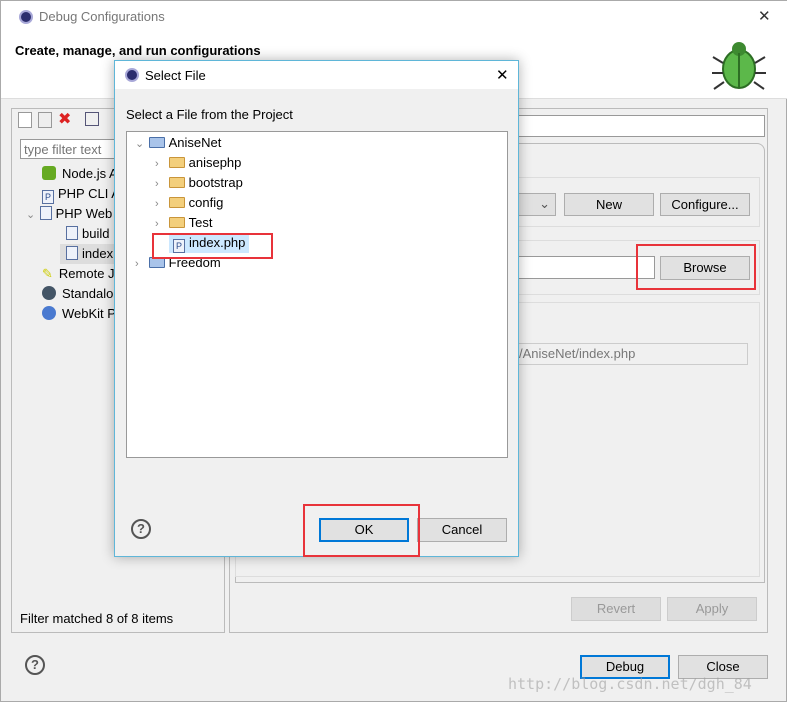 Image resolution: width=787 pixels, height=702 pixels. I want to click on webkit-icon, so click(49, 313).